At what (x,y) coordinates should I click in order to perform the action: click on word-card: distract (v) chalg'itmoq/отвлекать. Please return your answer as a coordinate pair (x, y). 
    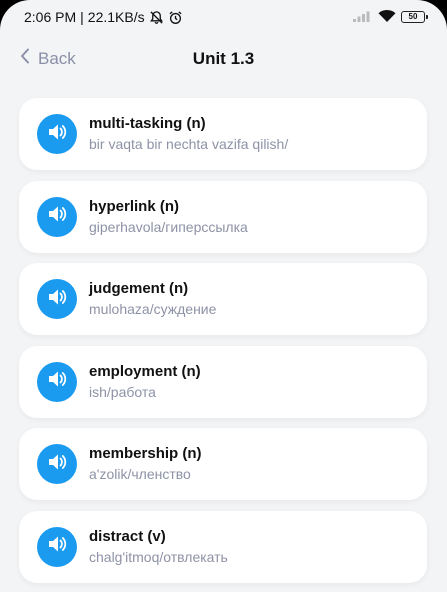
    Looking at the image, I should click on (223, 546).